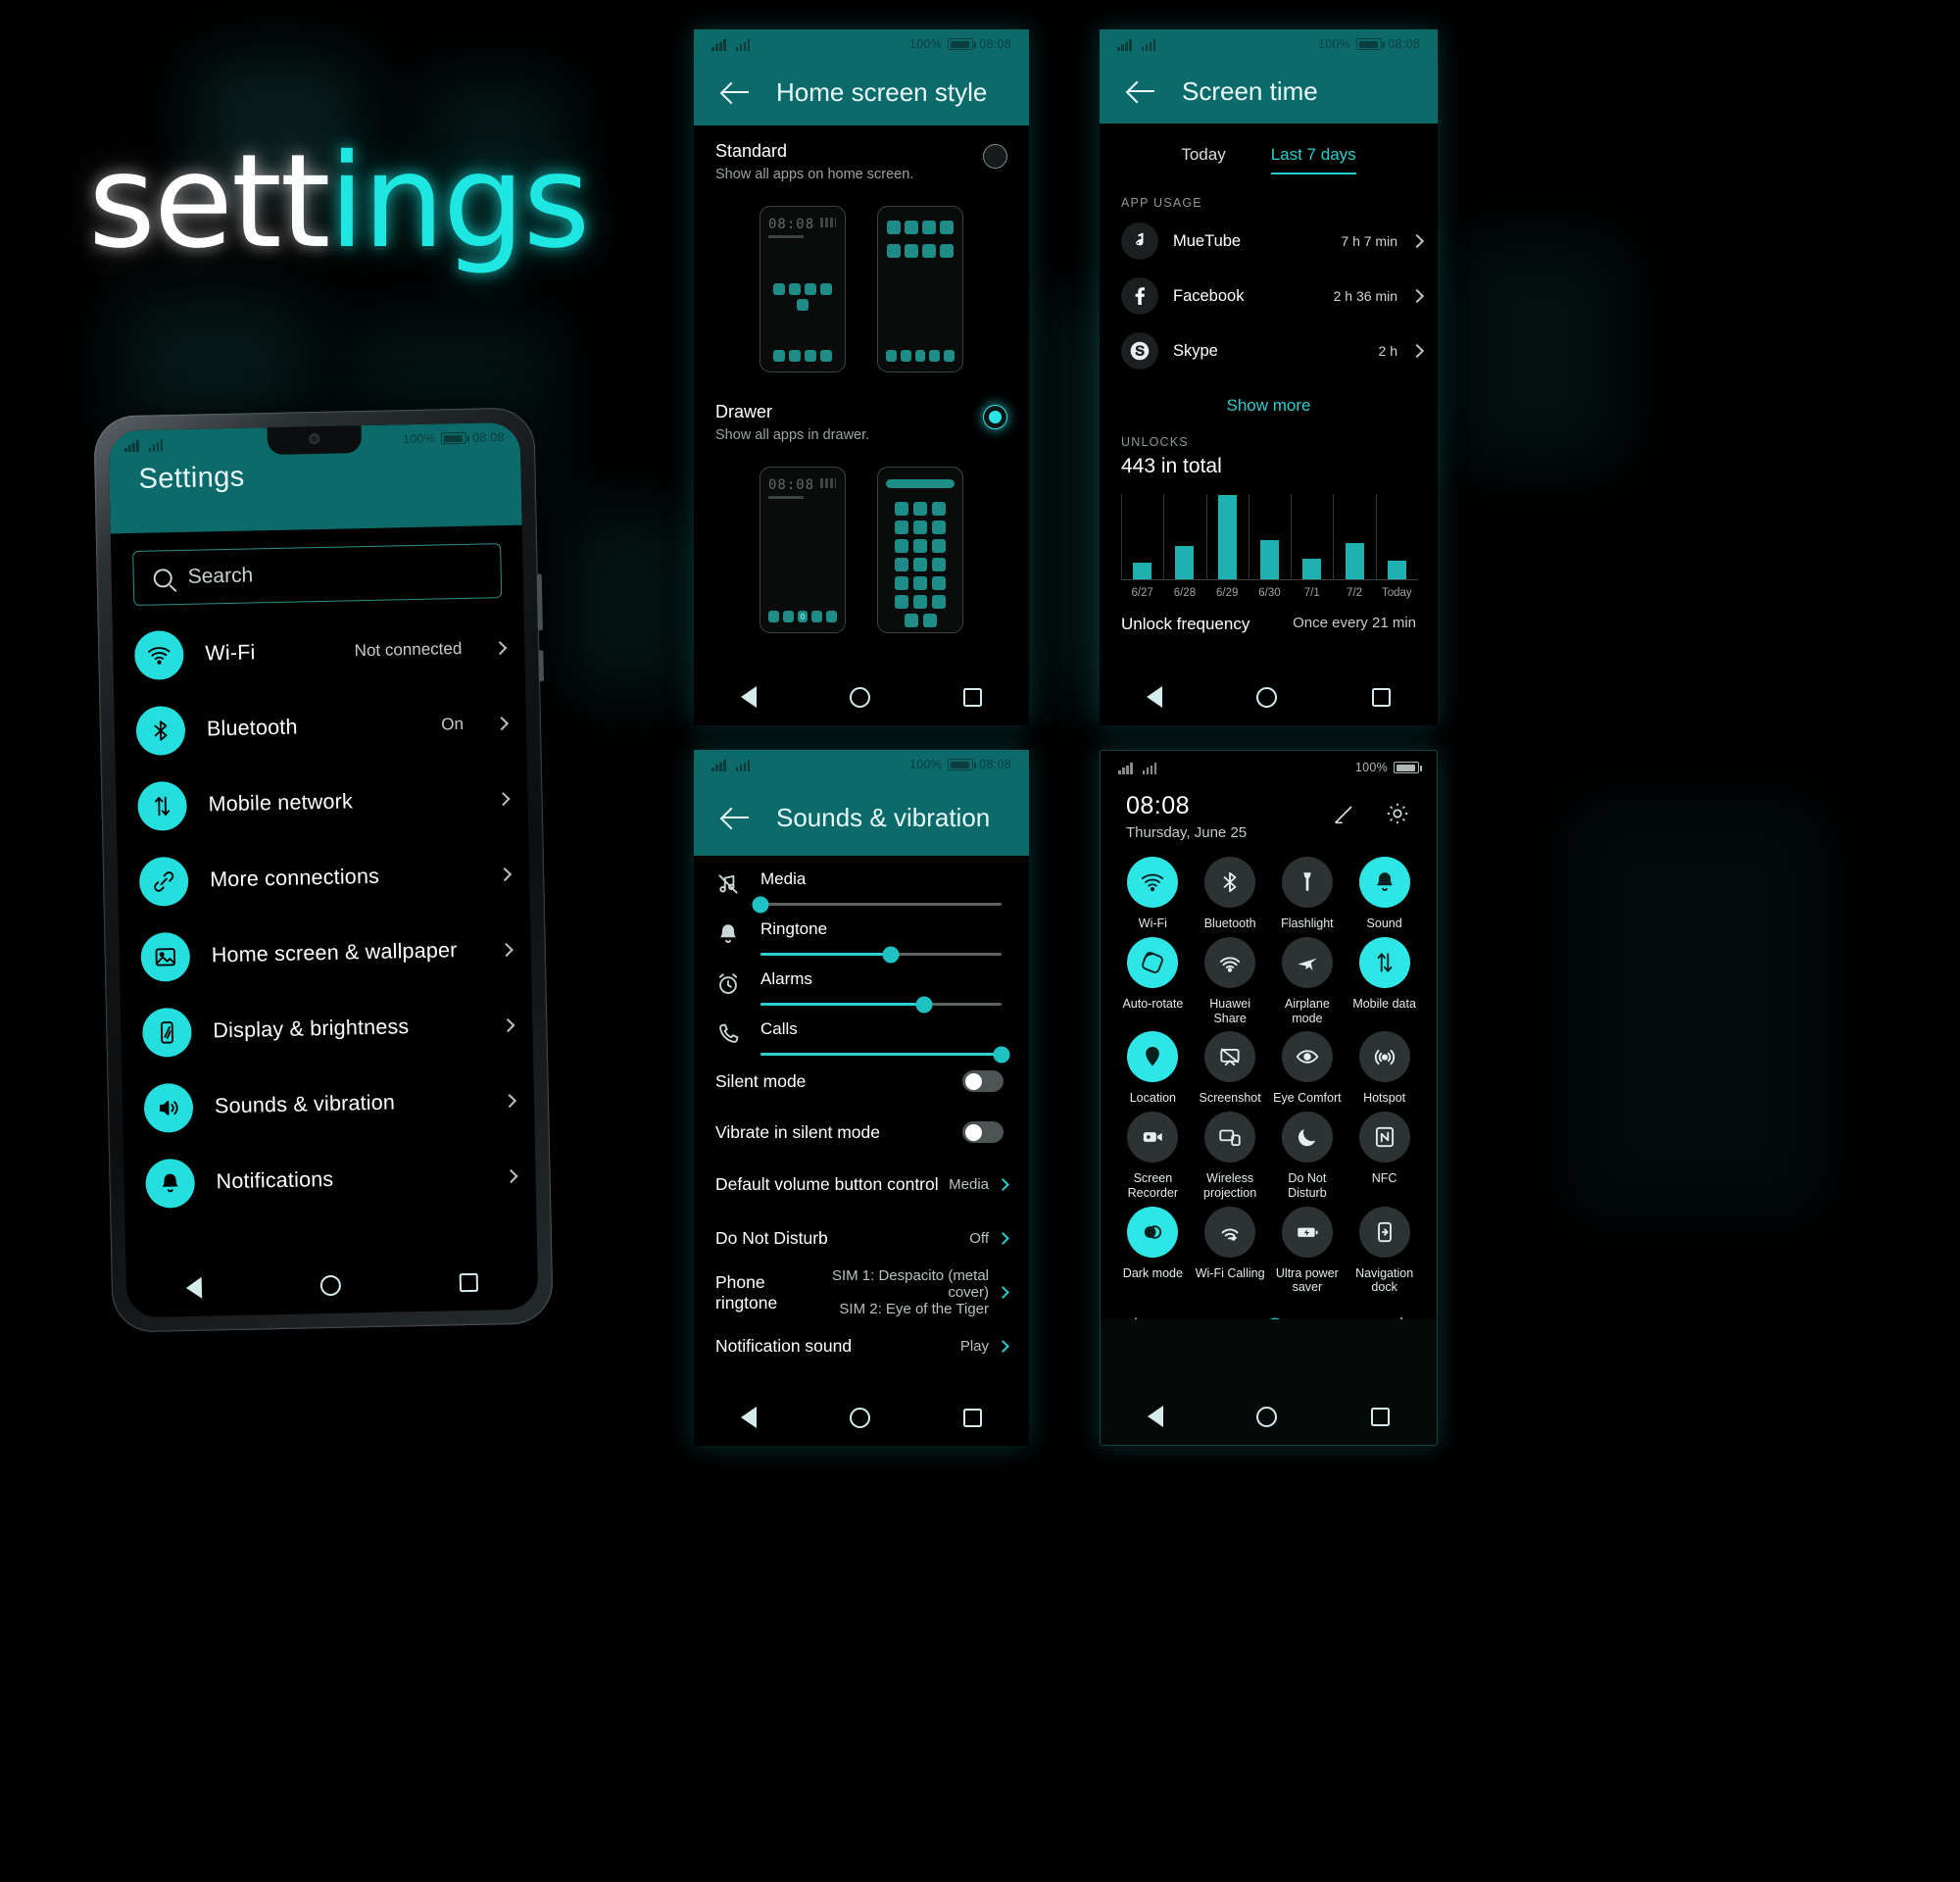 Image resolution: width=1960 pixels, height=1882 pixels. I want to click on qs-tile-hotspot: Hotspot, so click(1384, 1069).